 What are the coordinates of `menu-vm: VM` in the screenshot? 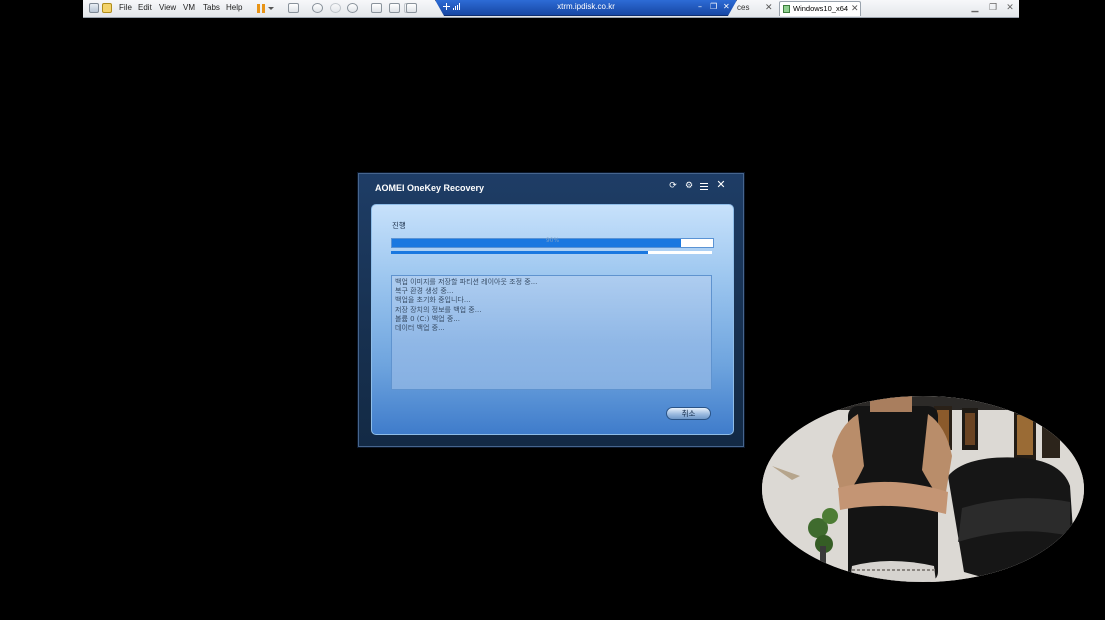 It's located at (189, 7).